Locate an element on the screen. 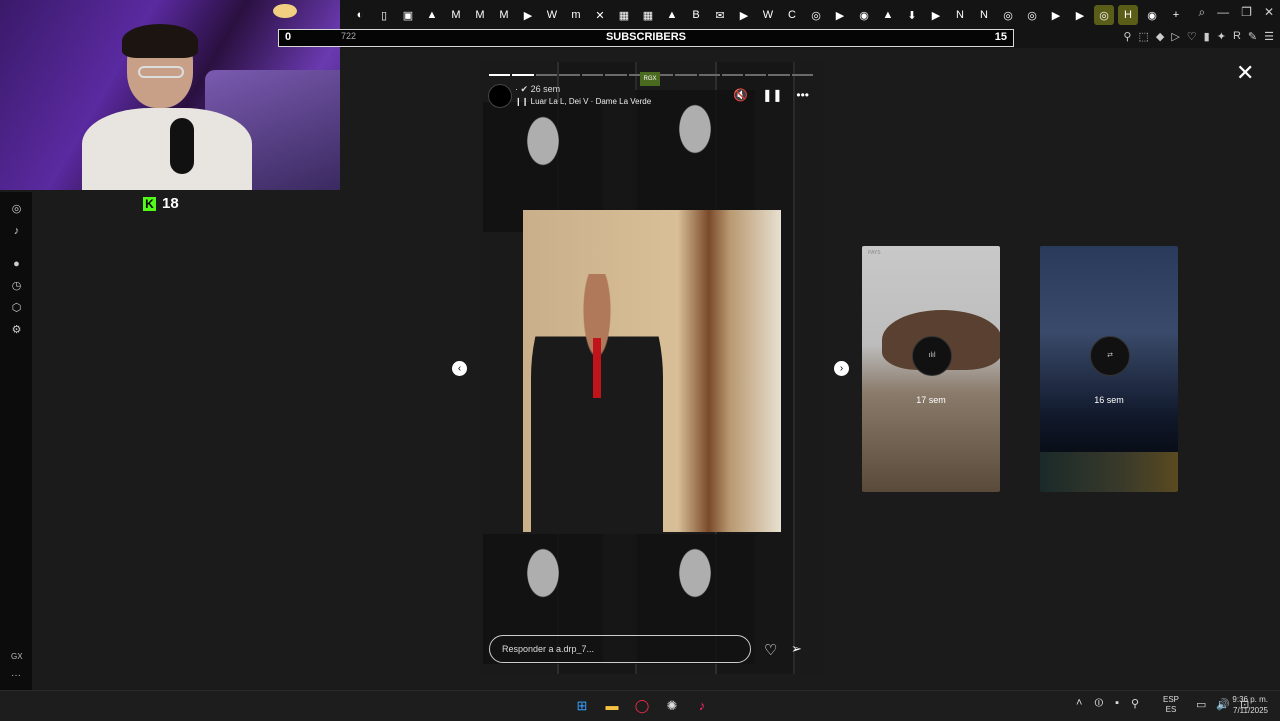  x-icon: ✕ is located at coordinates (600, 15).